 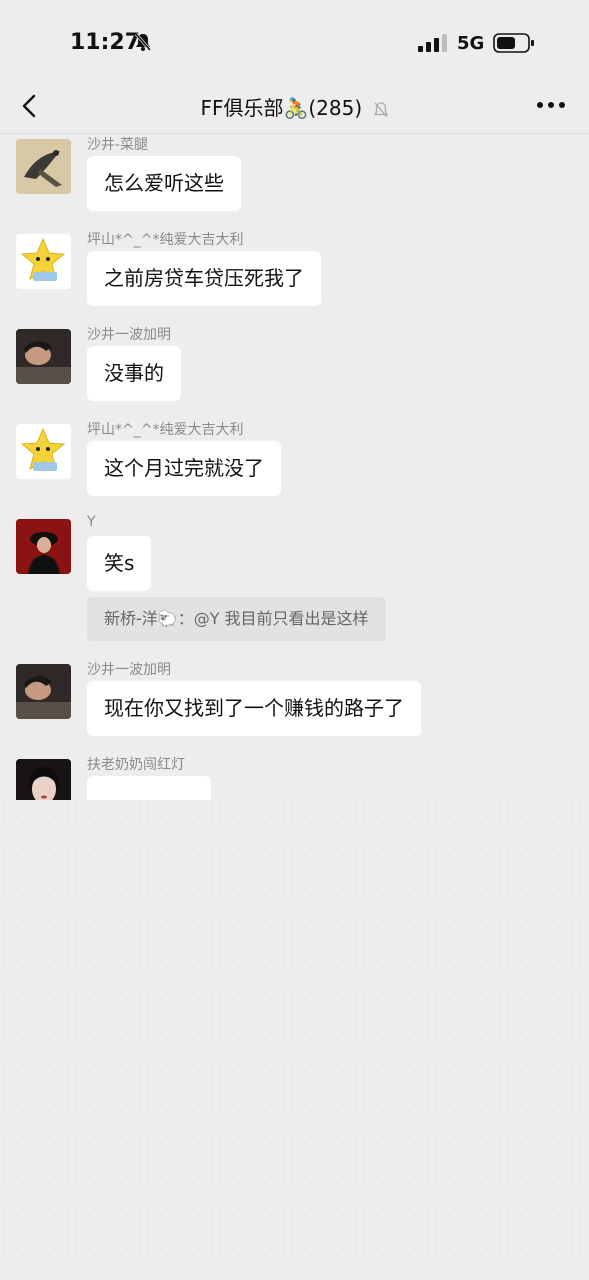 What do you see at coordinates (254, 708) in the screenshot?
I see `message-bubble: 现在你又找到了一个赚钱的路子了` at bounding box center [254, 708].